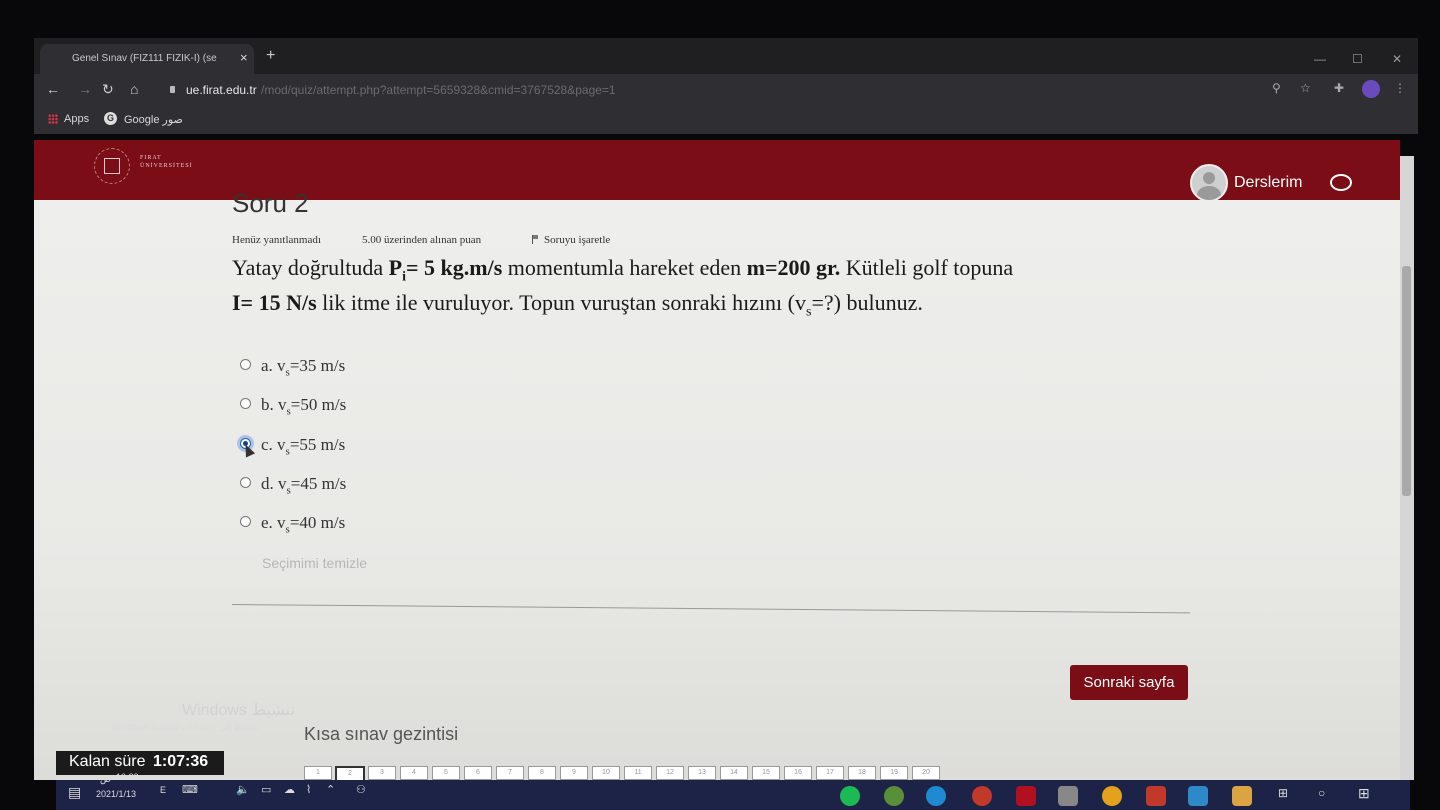  What do you see at coordinates (1068, 796) in the screenshot?
I see `store-icon` at bounding box center [1068, 796].